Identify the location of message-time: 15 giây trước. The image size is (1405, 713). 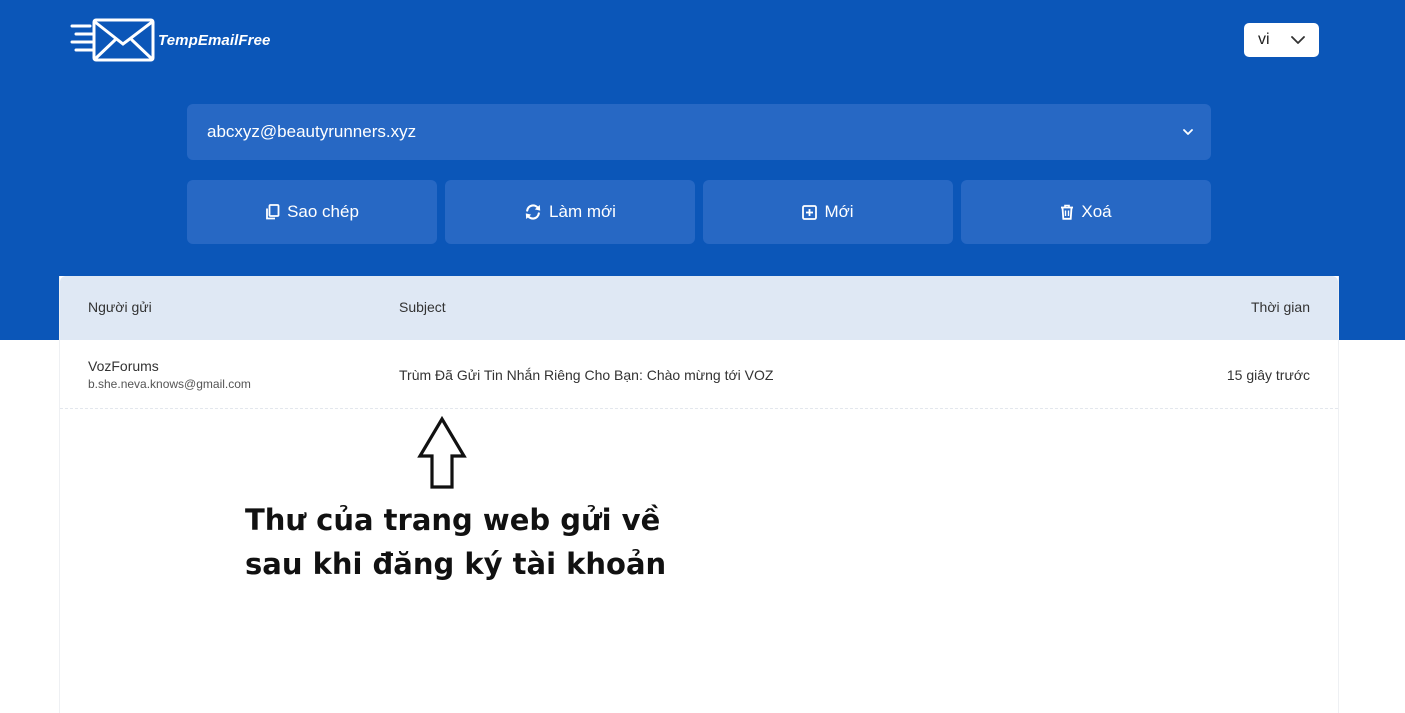
(1268, 375).